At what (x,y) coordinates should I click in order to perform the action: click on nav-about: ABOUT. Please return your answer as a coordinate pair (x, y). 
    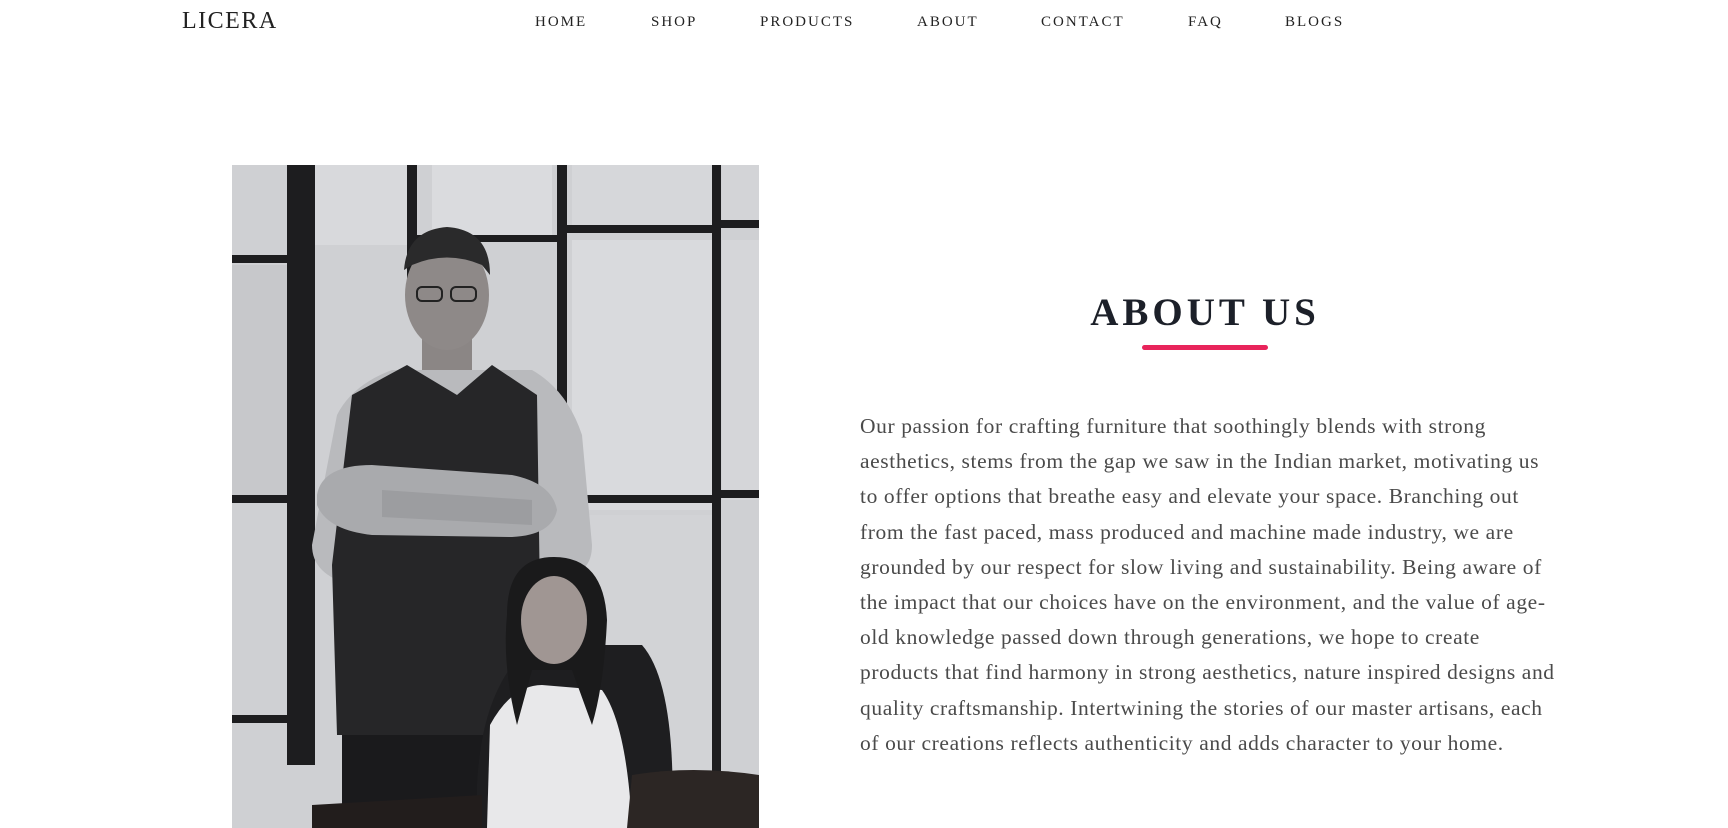
    Looking at the image, I should click on (948, 22).